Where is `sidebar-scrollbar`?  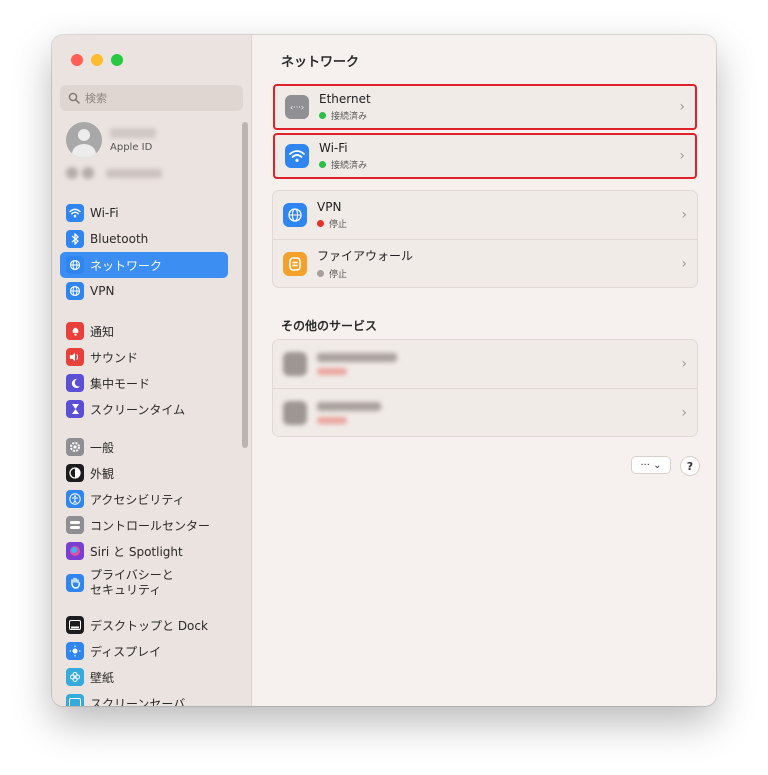 sidebar-scrollbar is located at coordinates (245, 285).